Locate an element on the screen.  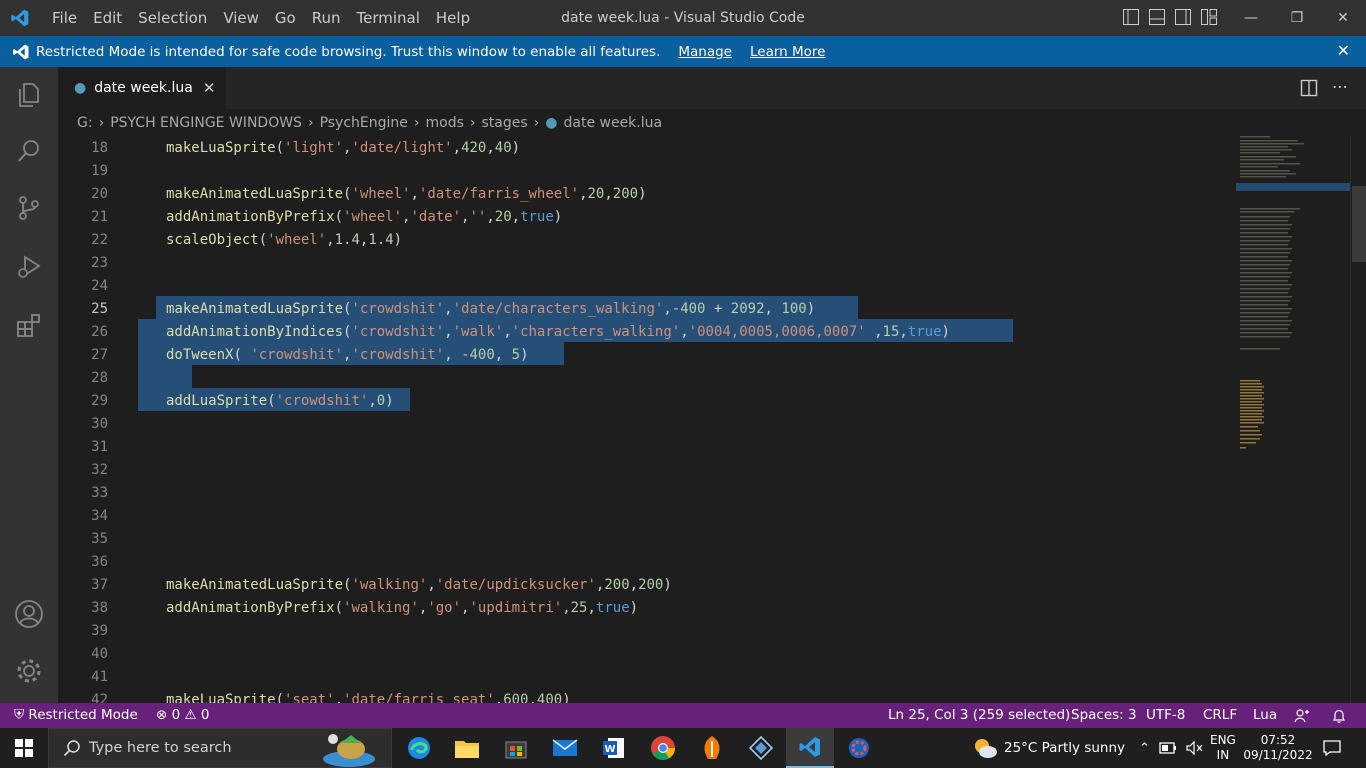
svg-text: W is located at coordinates (609, 749).